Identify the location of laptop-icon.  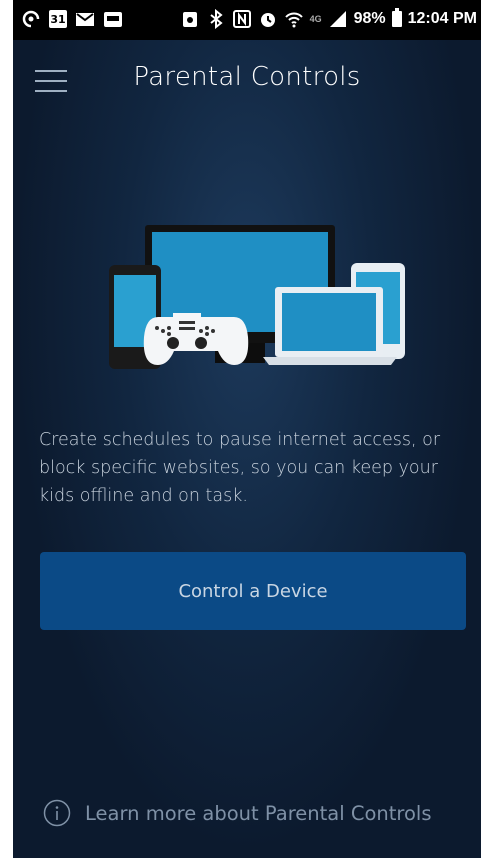
(330, 326).